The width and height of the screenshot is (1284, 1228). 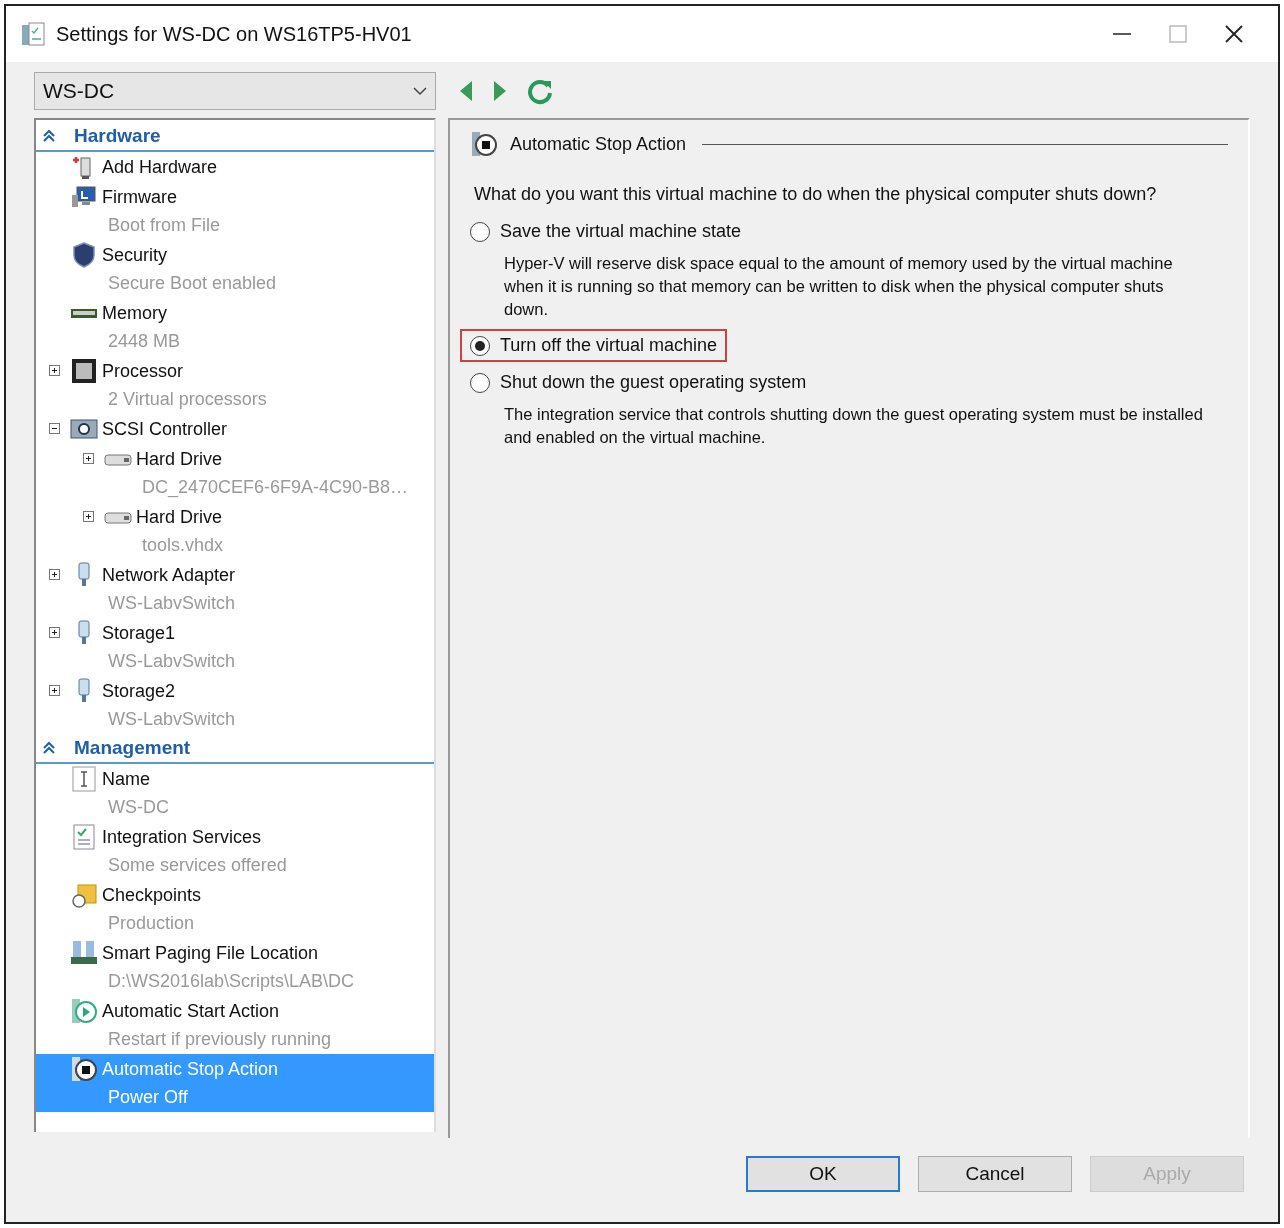 I want to click on processor-icon, so click(x=84, y=371).